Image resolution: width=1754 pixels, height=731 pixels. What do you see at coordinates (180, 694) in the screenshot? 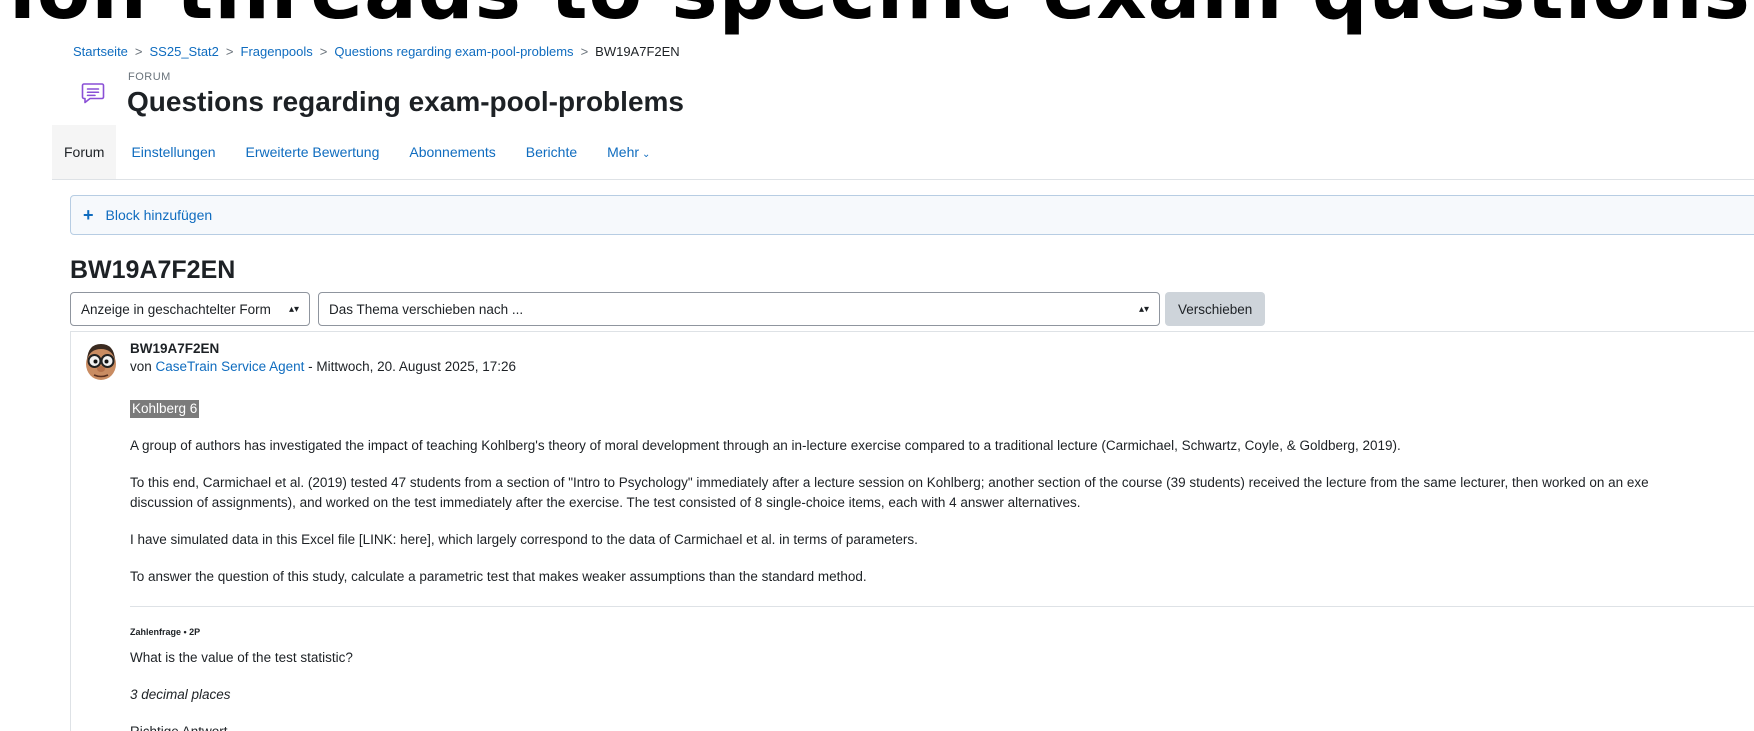
I see `precision-hint: 3 decimal places` at bounding box center [180, 694].